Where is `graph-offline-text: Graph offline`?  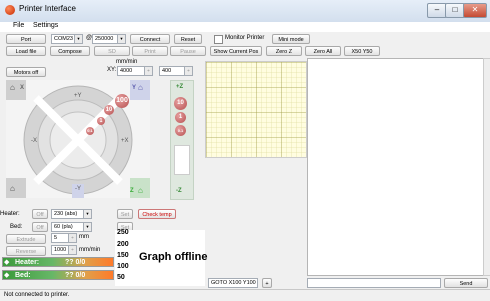 graph-offline-text: Graph offline is located at coordinates (173, 257).